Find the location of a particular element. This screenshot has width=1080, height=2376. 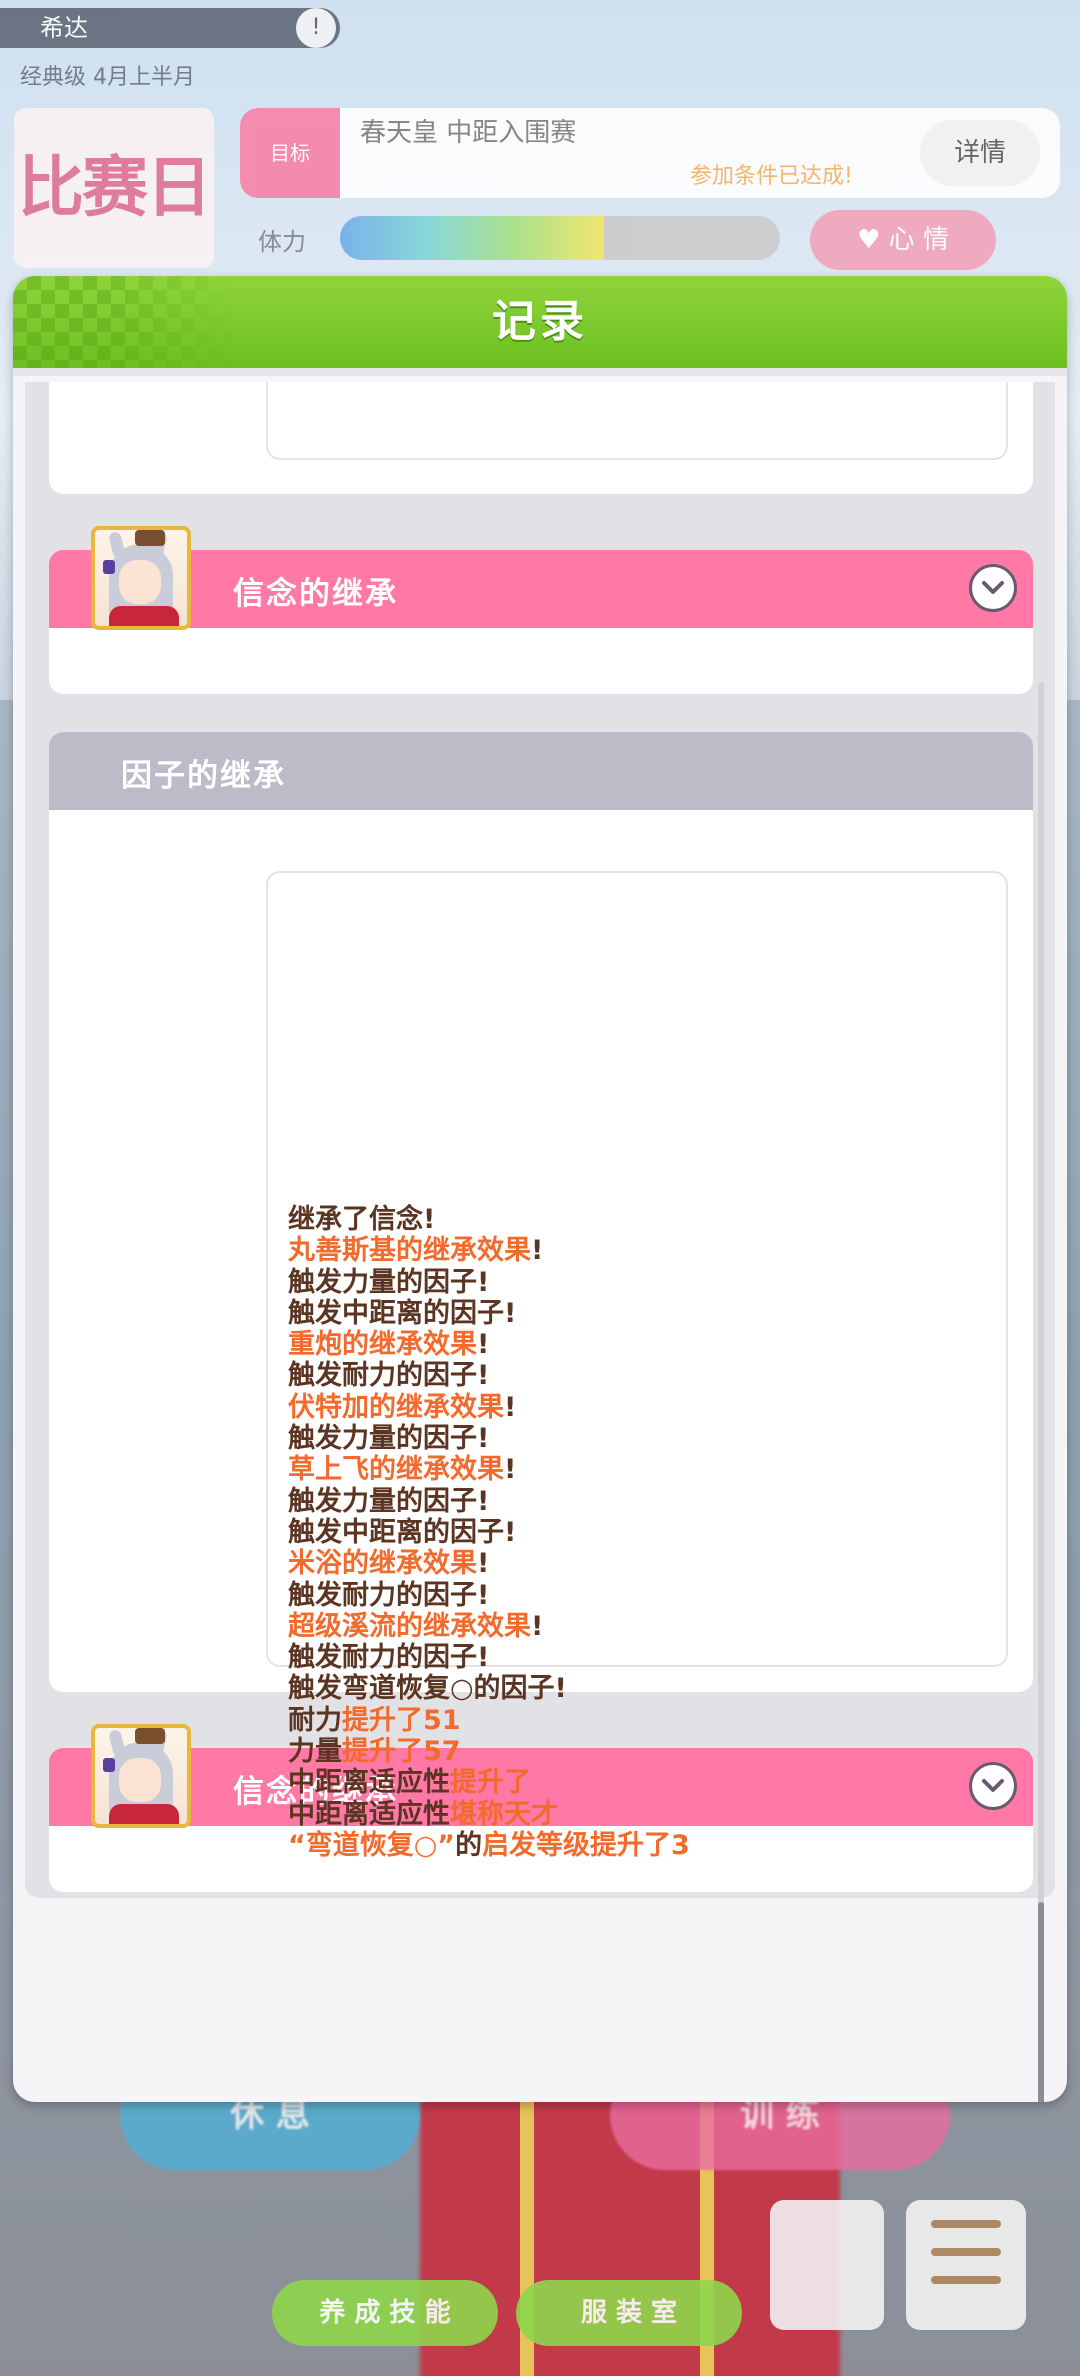

log-line: 中距离适应性堪称天才 is located at coordinates (489, 1814).